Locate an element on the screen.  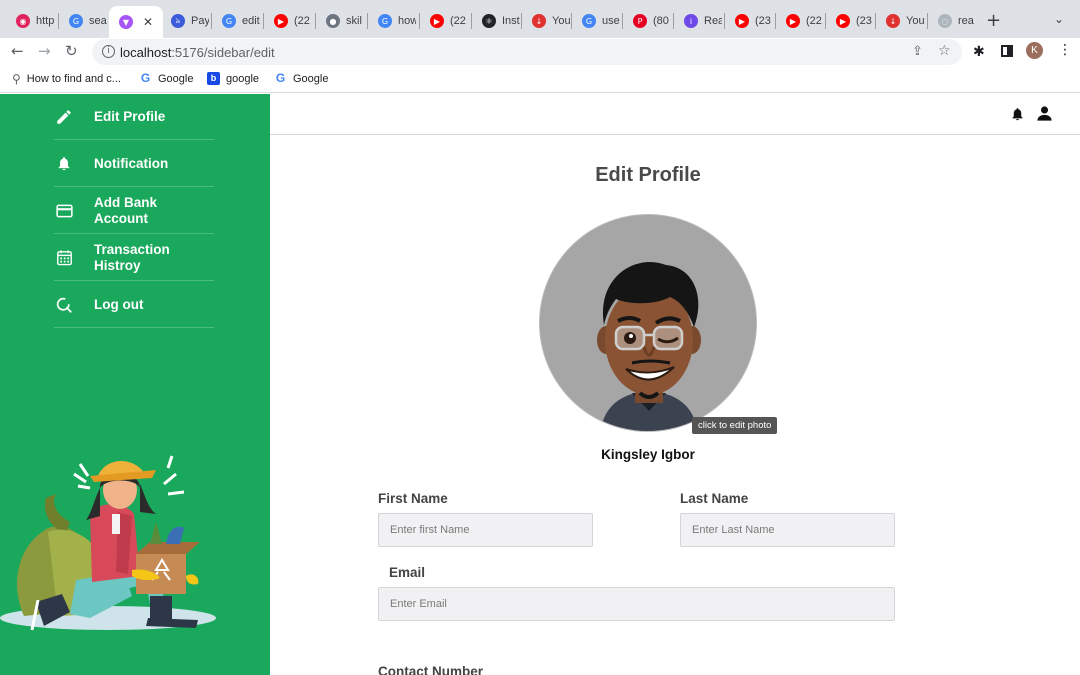
tab-title: (80 is located at coordinates (661, 21).